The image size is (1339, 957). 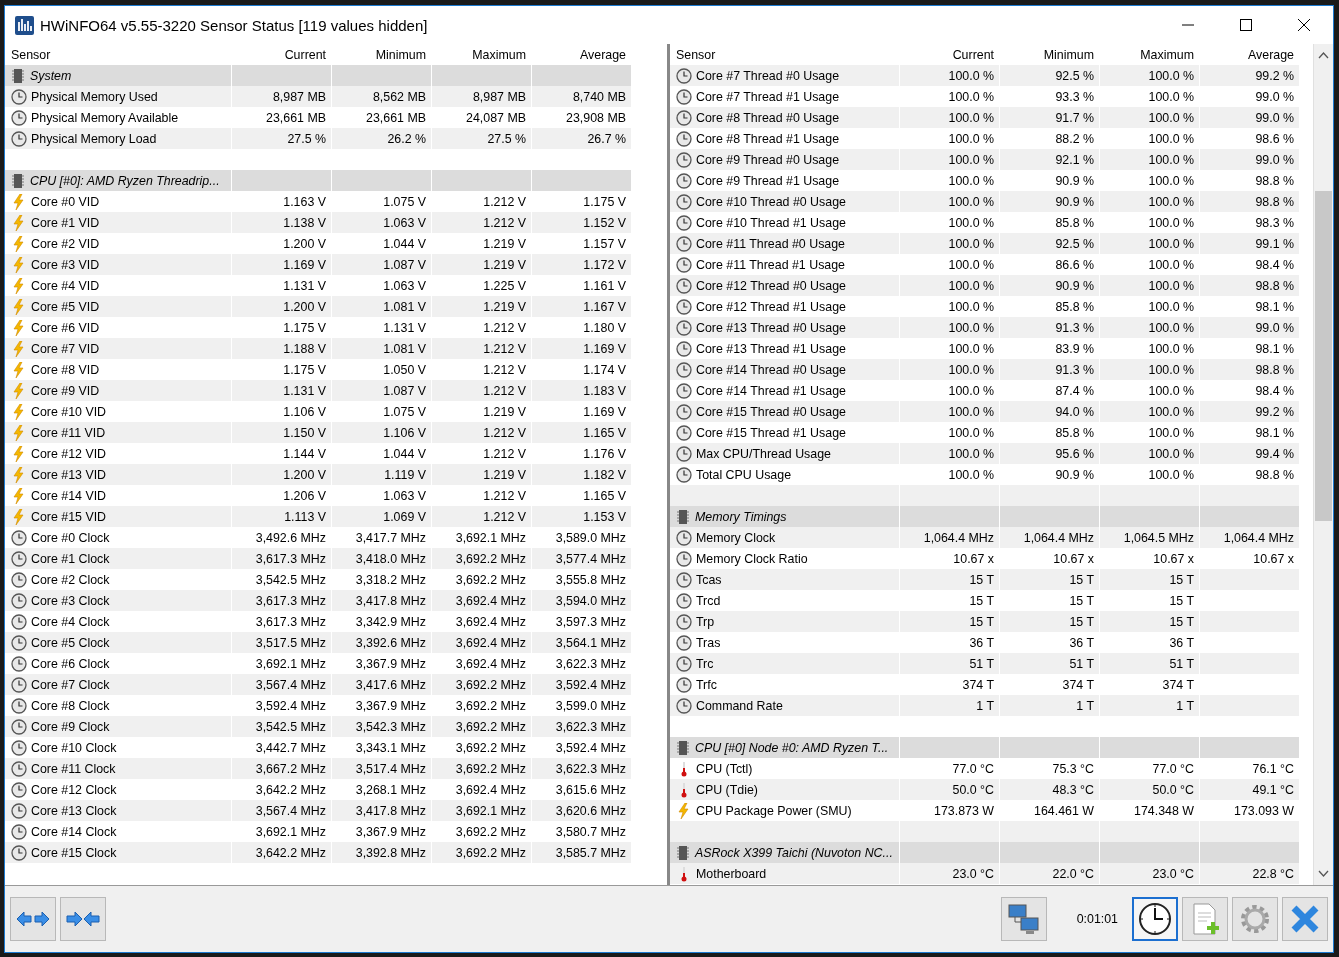 What do you see at coordinates (281, 768) in the screenshot?
I see `table-cell: 3,667.2 MHz` at bounding box center [281, 768].